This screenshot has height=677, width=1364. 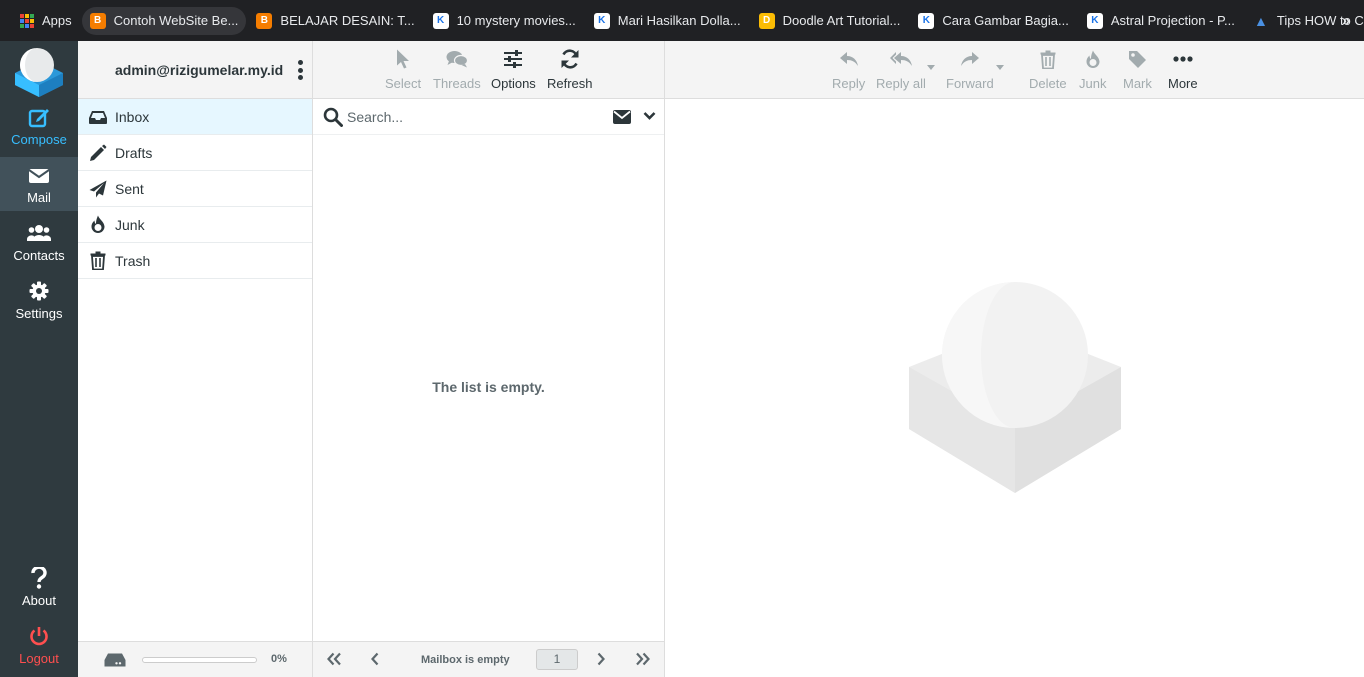 I want to click on forward-button: Forward, so click(x=970, y=69).